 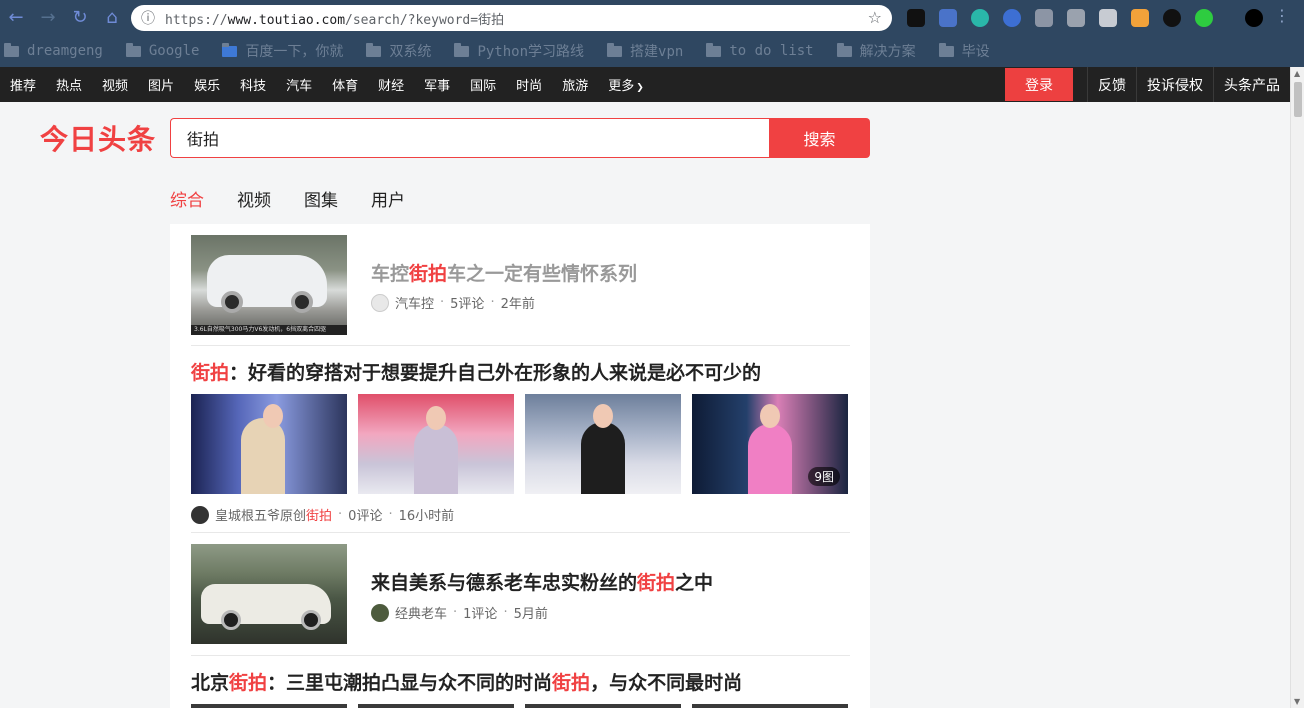 What do you see at coordinates (254, 198) in the screenshot?
I see `tab-video: 视频` at bounding box center [254, 198].